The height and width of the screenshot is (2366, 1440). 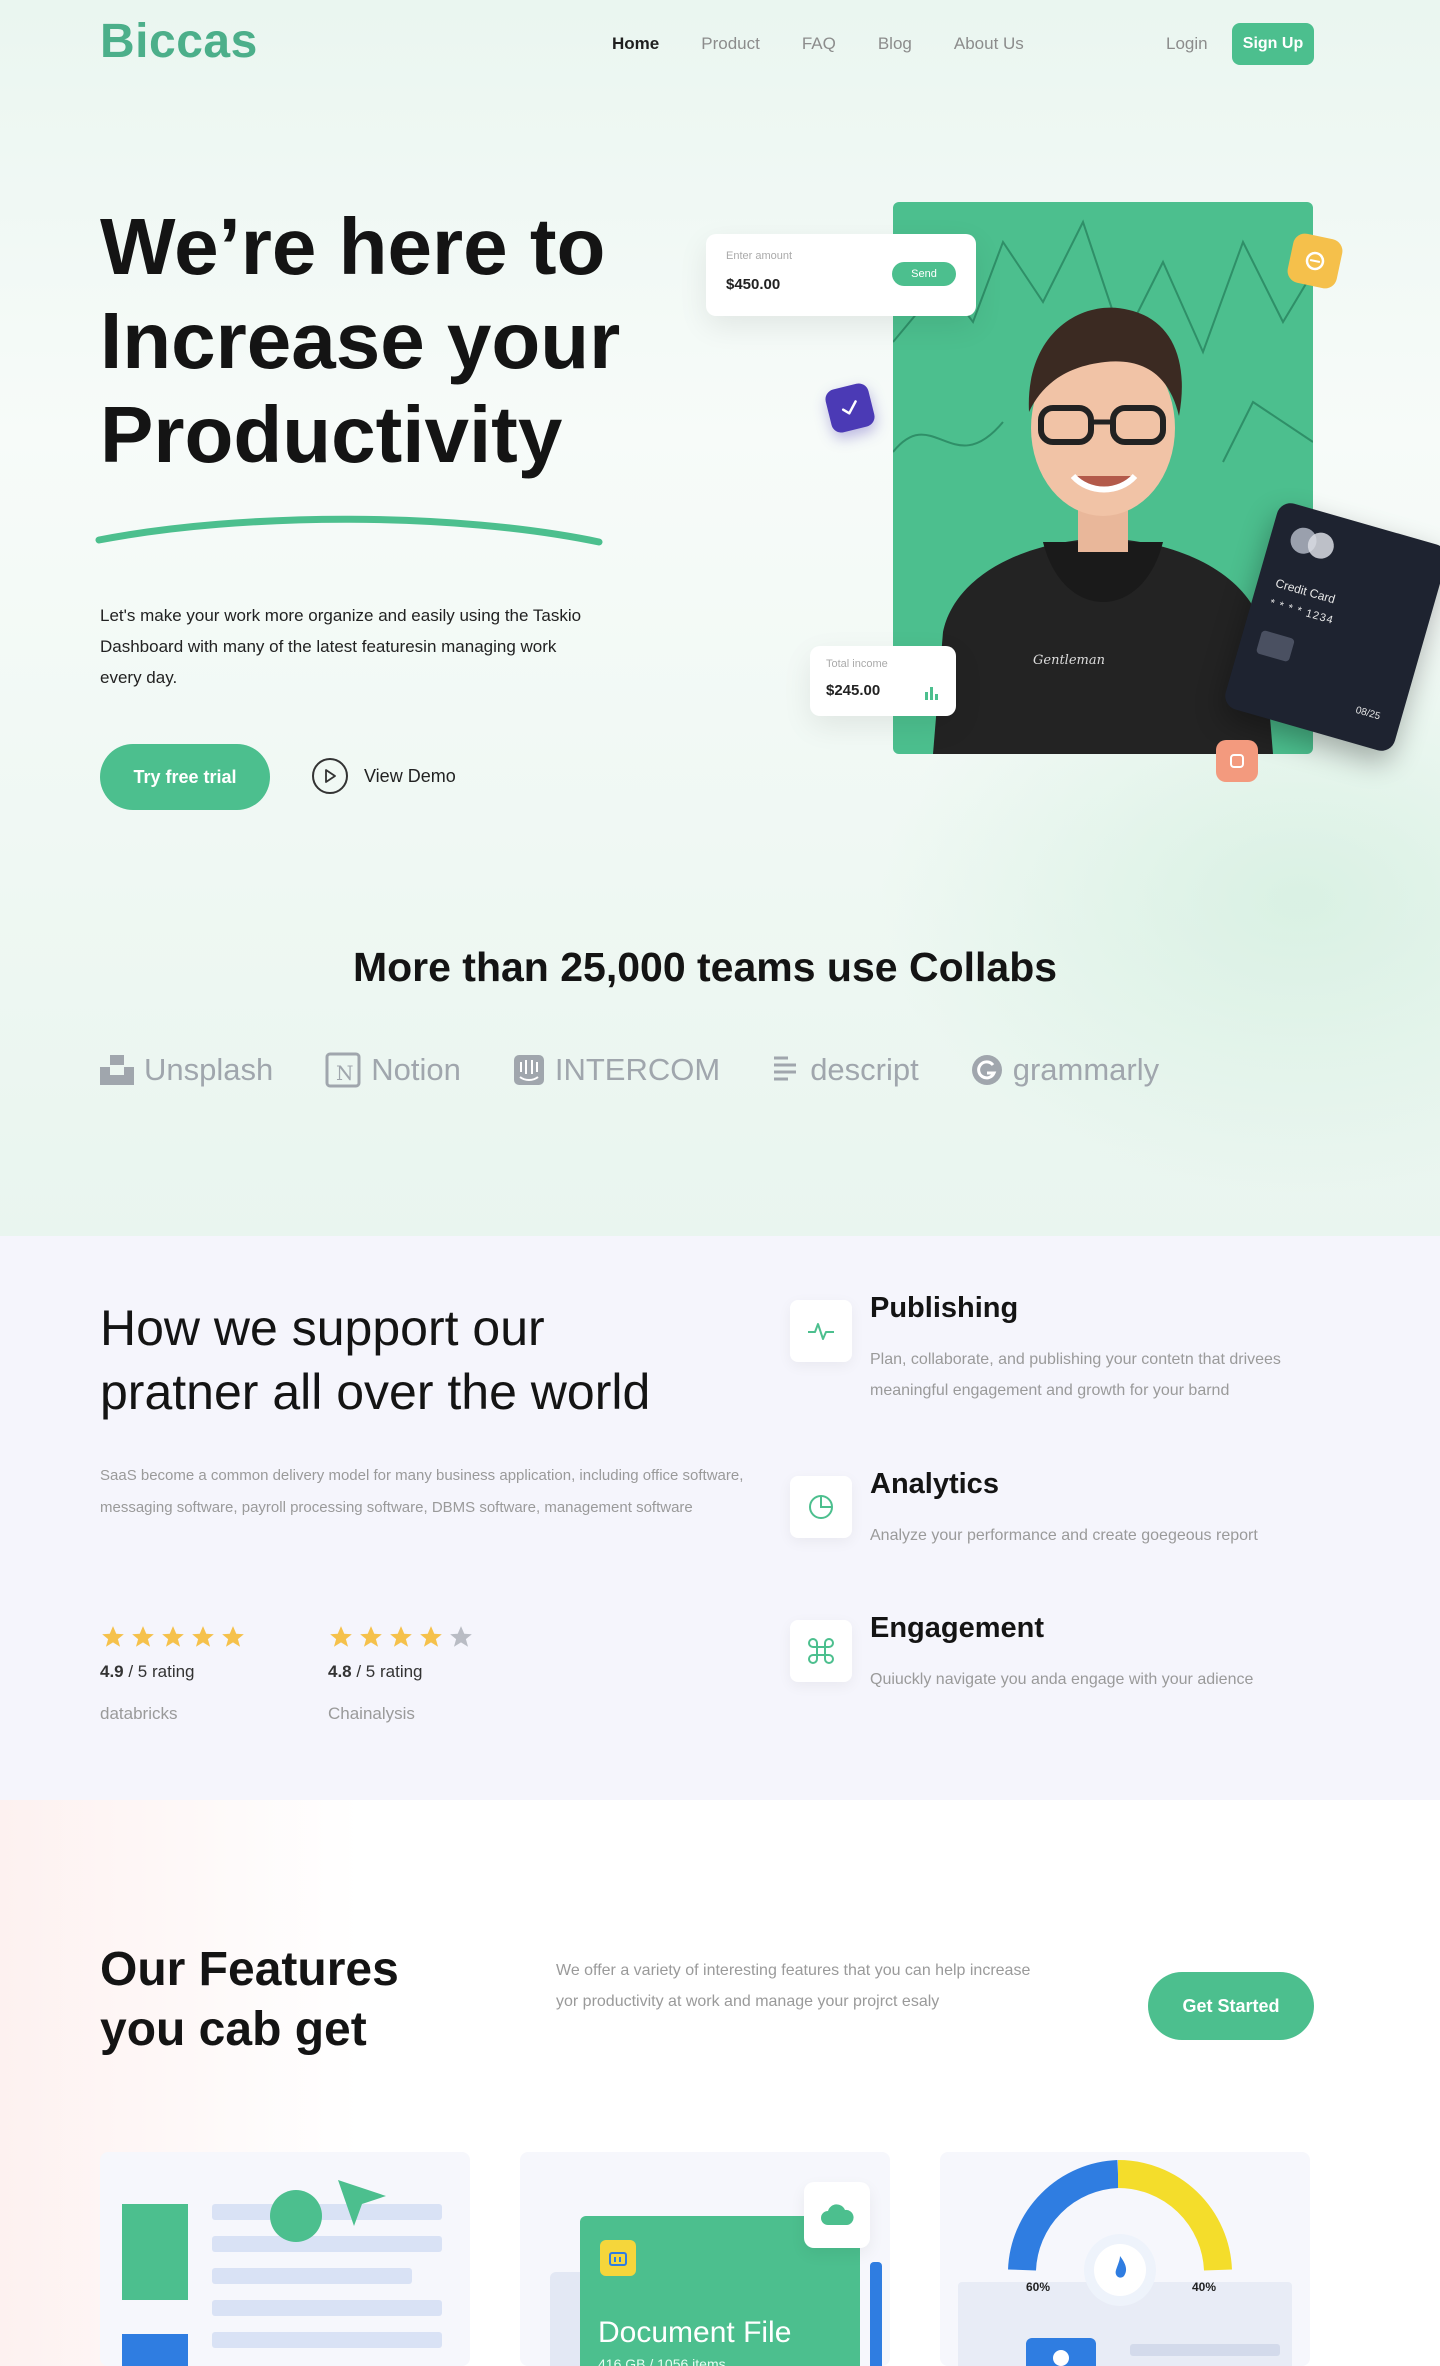 What do you see at coordinates (786, 1070) in the screenshot?
I see `descript-icon` at bounding box center [786, 1070].